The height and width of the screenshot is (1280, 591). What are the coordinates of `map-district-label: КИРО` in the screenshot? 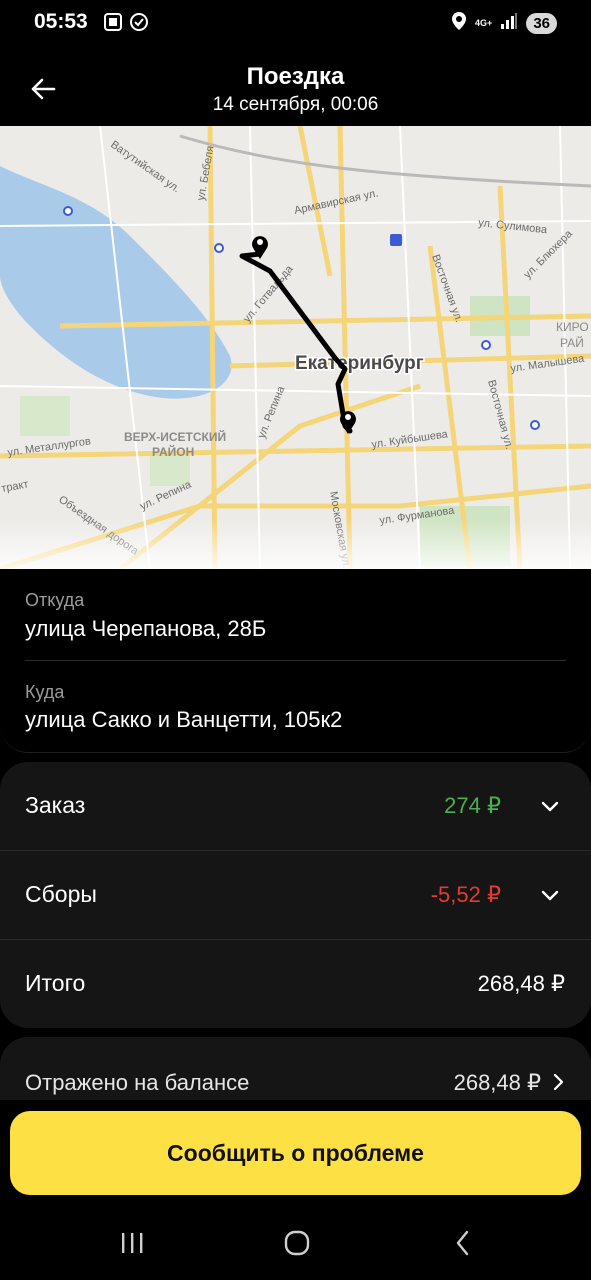 It's located at (572, 327).